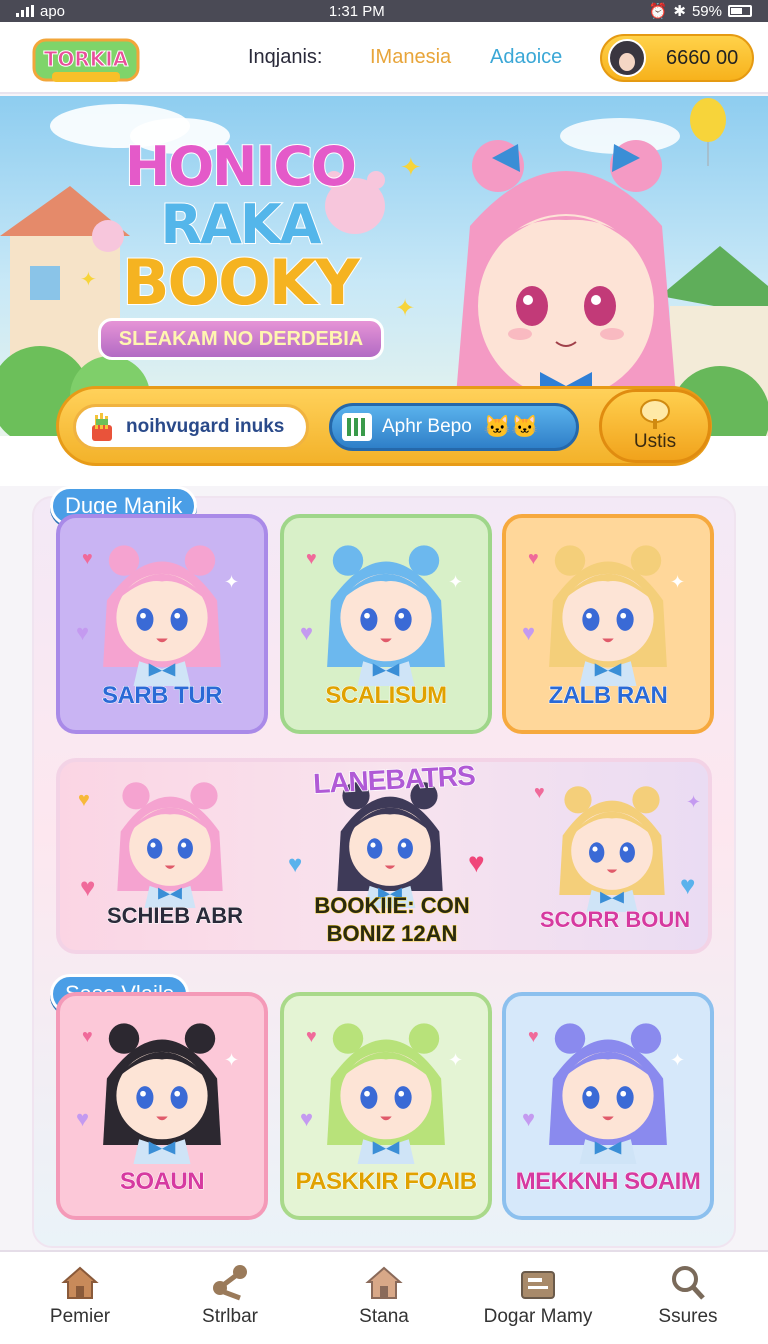 This screenshot has height=1344, width=768. I want to click on carrier-label: apo, so click(53, 11).